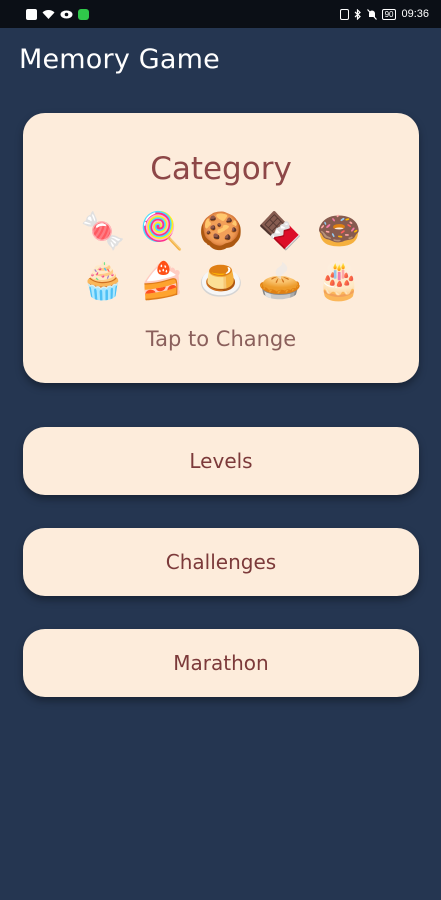 Image resolution: width=441 pixels, height=900 pixels. What do you see at coordinates (339, 231) in the screenshot?
I see `doughnut-icon: 🍩` at bounding box center [339, 231].